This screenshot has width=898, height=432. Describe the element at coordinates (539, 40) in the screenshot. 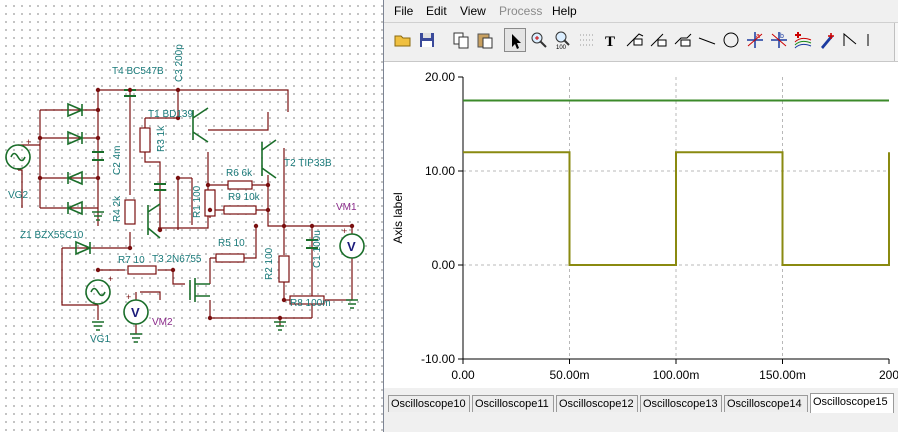

I see `zoom-in-icon` at that location.